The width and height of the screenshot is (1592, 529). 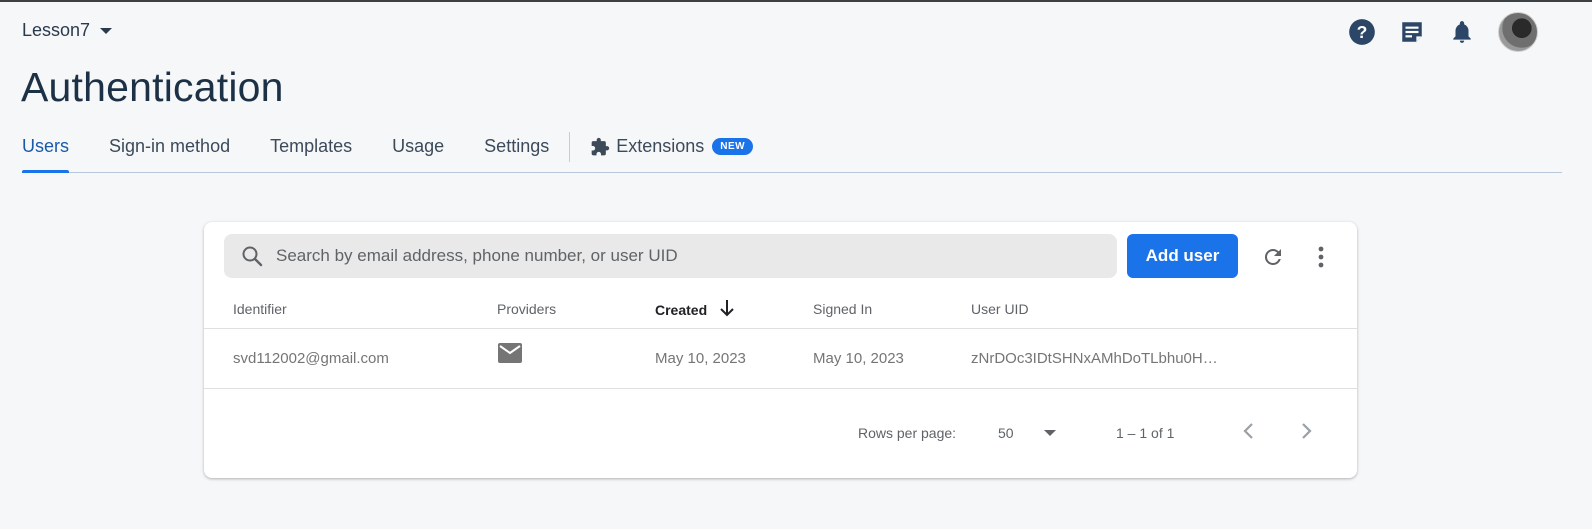 I want to click on help-icon: ?, so click(x=1362, y=32).